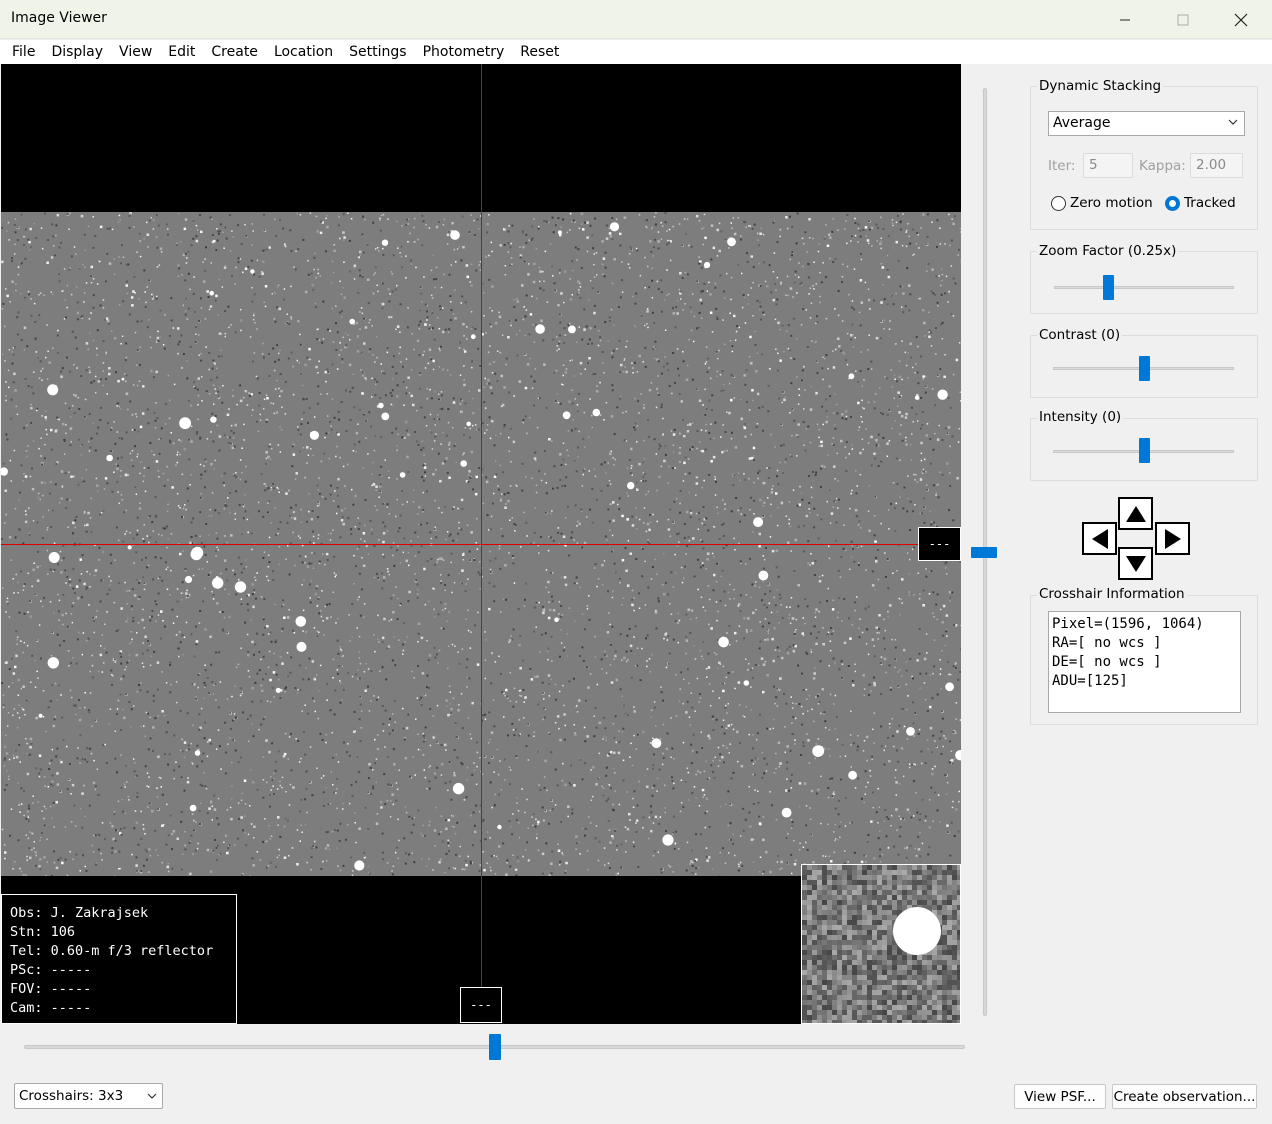 The height and width of the screenshot is (1124, 1272). Describe the element at coordinates (1216, 165) in the screenshot. I see `kappa-field: 2.00` at that location.